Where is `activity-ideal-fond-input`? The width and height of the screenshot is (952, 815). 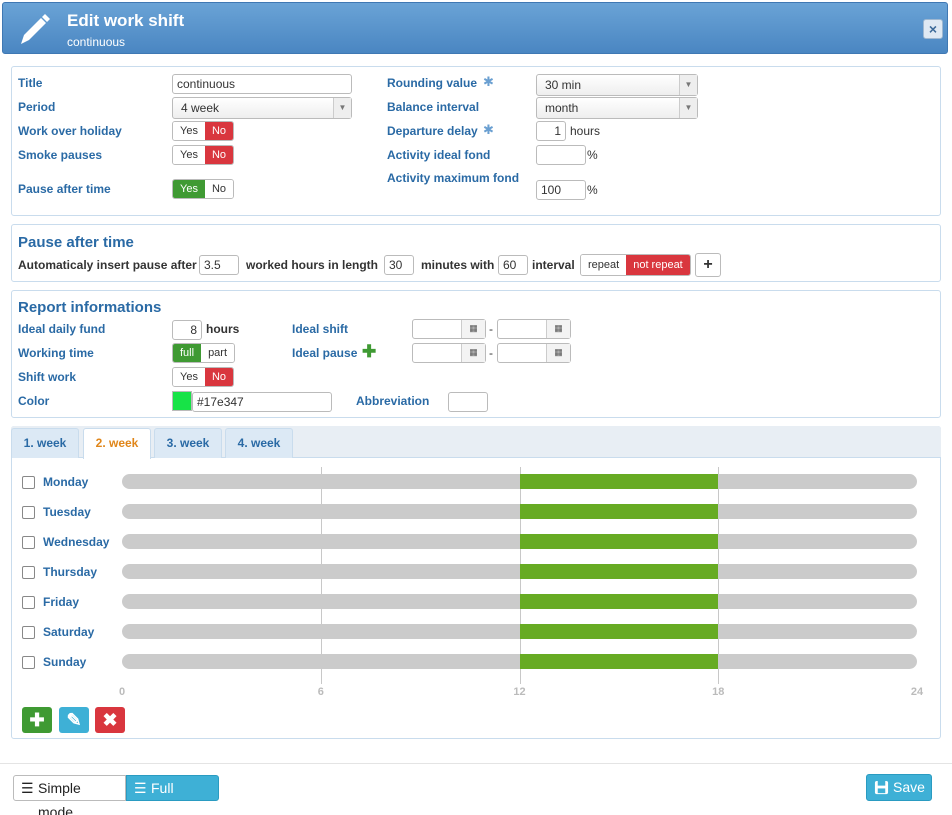
activity-ideal-fond-input is located at coordinates (561, 155).